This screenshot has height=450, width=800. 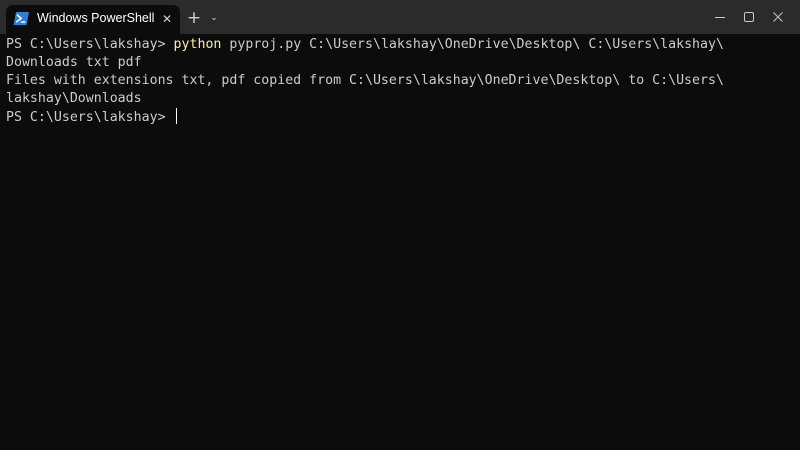 What do you see at coordinates (749, 17) in the screenshot?
I see `maximize-icon` at bounding box center [749, 17].